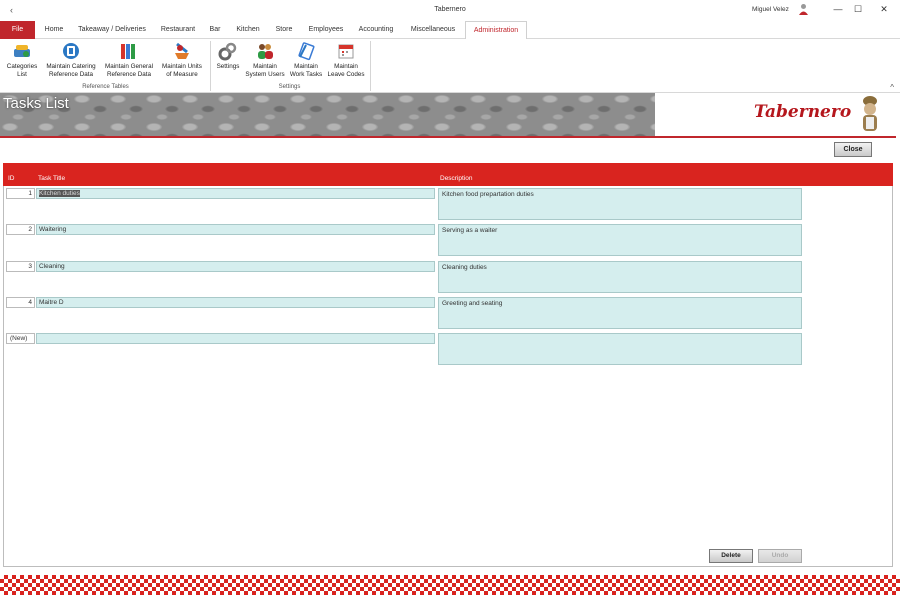  I want to click on app-logo: Tabernero, so click(803, 112).